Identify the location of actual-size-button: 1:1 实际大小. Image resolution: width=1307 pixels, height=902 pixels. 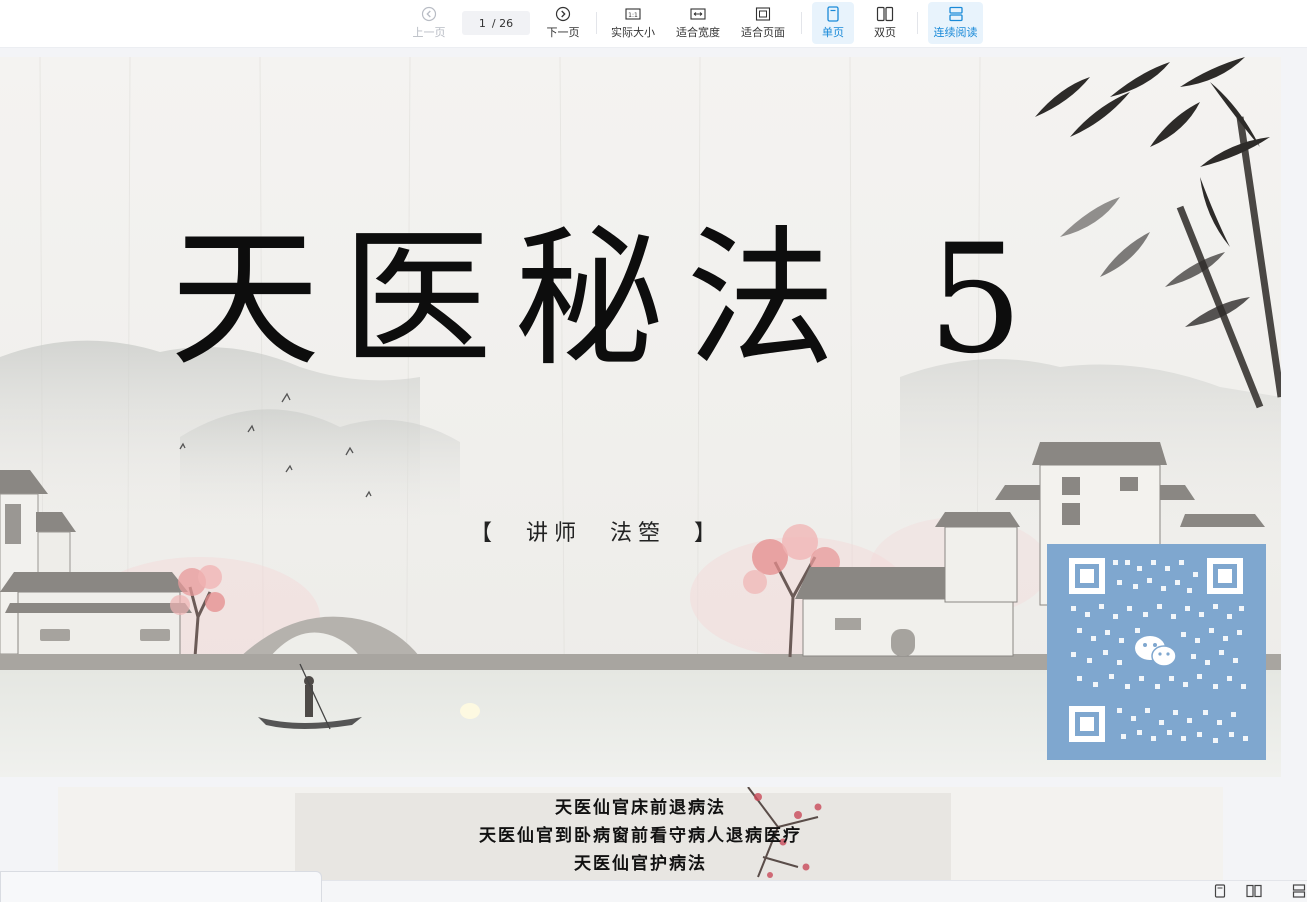
(633, 23).